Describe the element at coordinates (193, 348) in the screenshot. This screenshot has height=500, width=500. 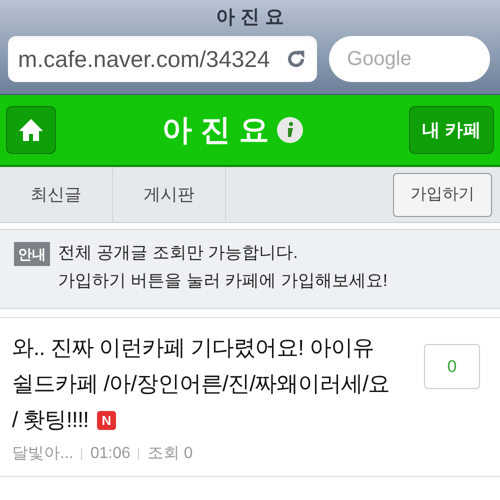
I see `post-title-line: 와.. 진짜 이런카페 기다렸어요! 아이유` at that location.